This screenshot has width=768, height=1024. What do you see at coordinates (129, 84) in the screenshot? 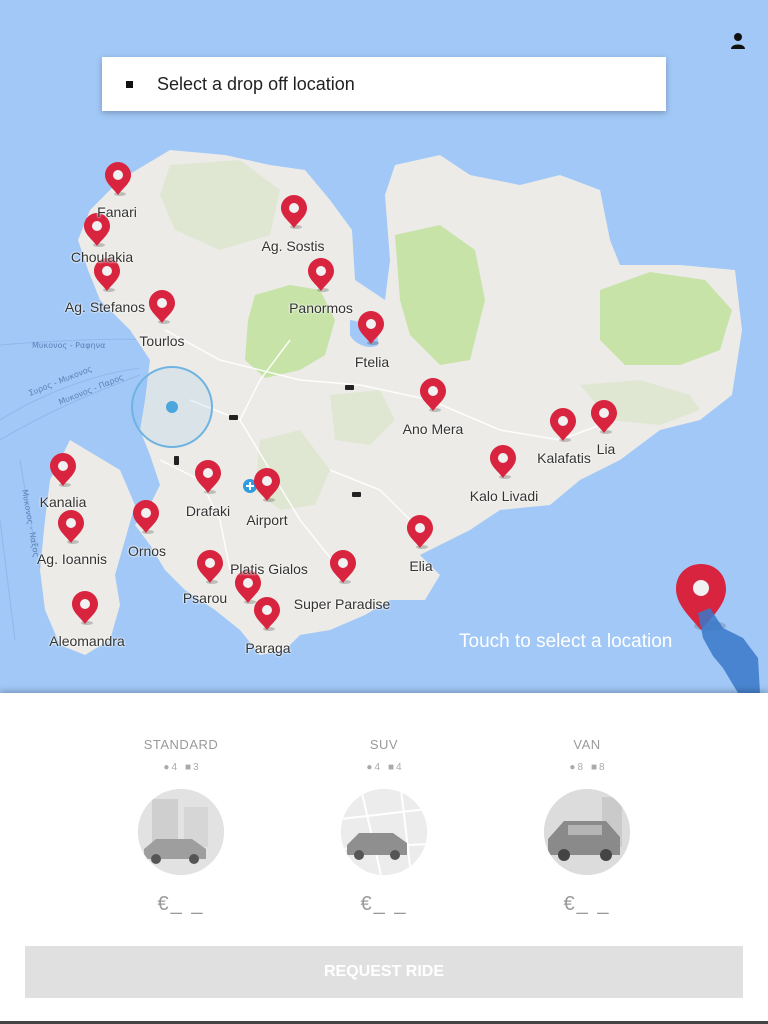
I see `destination-square-icon` at bounding box center [129, 84].